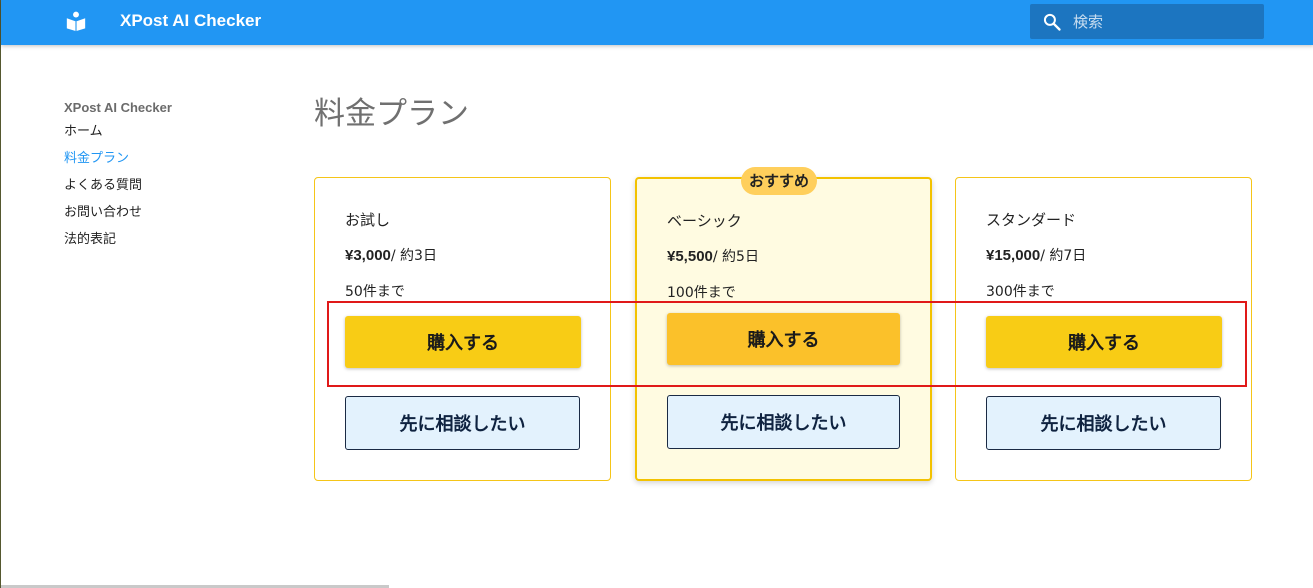 Image resolution: width=1313 pixels, height=588 pixels. I want to click on plan-period: / 約5日, so click(735, 257).